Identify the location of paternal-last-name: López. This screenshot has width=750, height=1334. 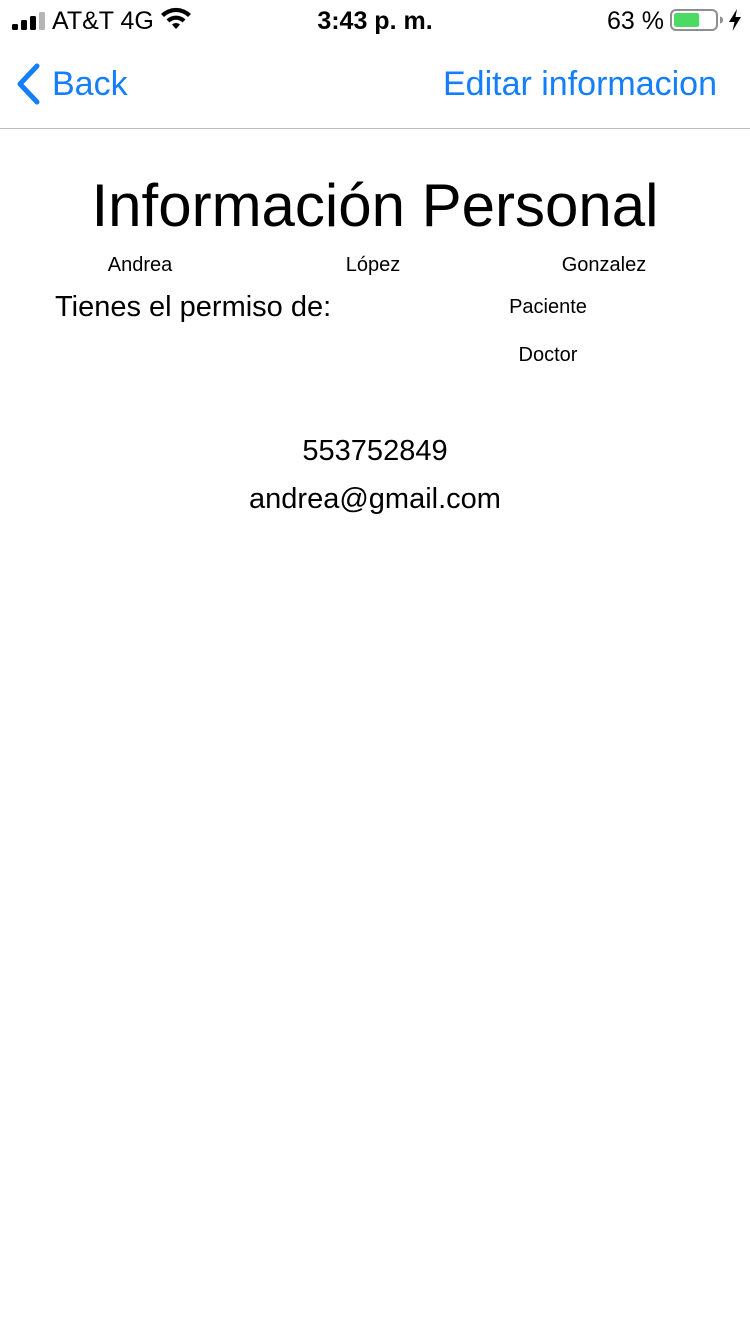
(373, 265).